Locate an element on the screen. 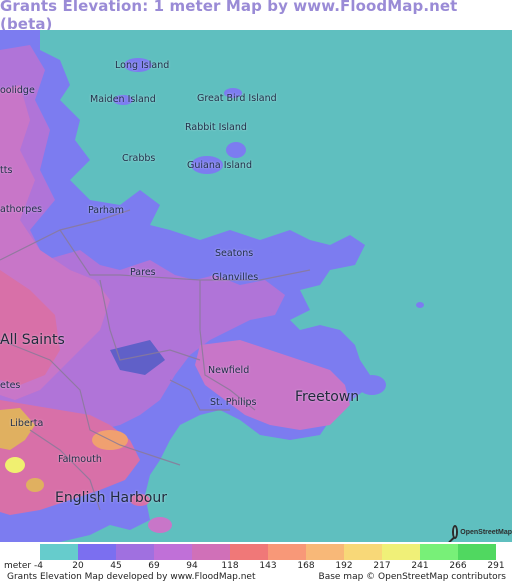 This screenshot has height=582, width=512. legend-tick: 143 is located at coordinates (268, 566).